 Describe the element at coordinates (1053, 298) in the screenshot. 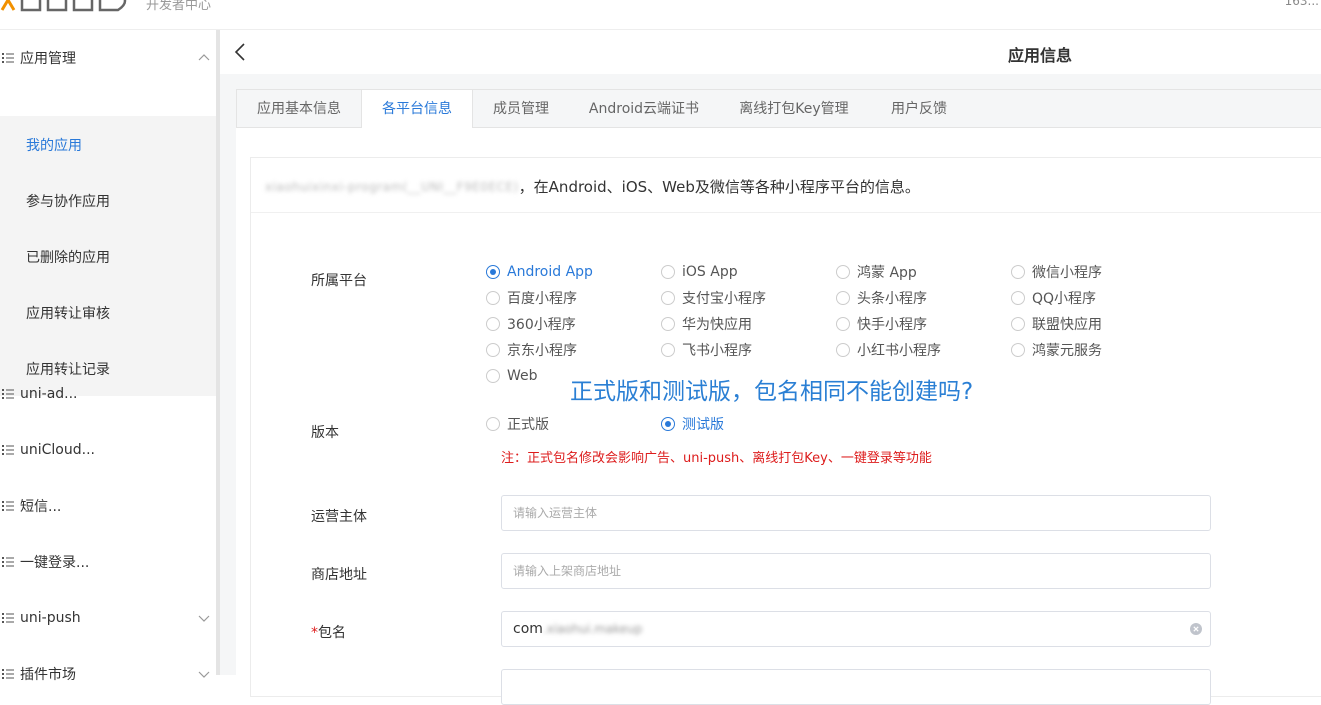

I see `radio-qq-mp: QQ小程序` at that location.